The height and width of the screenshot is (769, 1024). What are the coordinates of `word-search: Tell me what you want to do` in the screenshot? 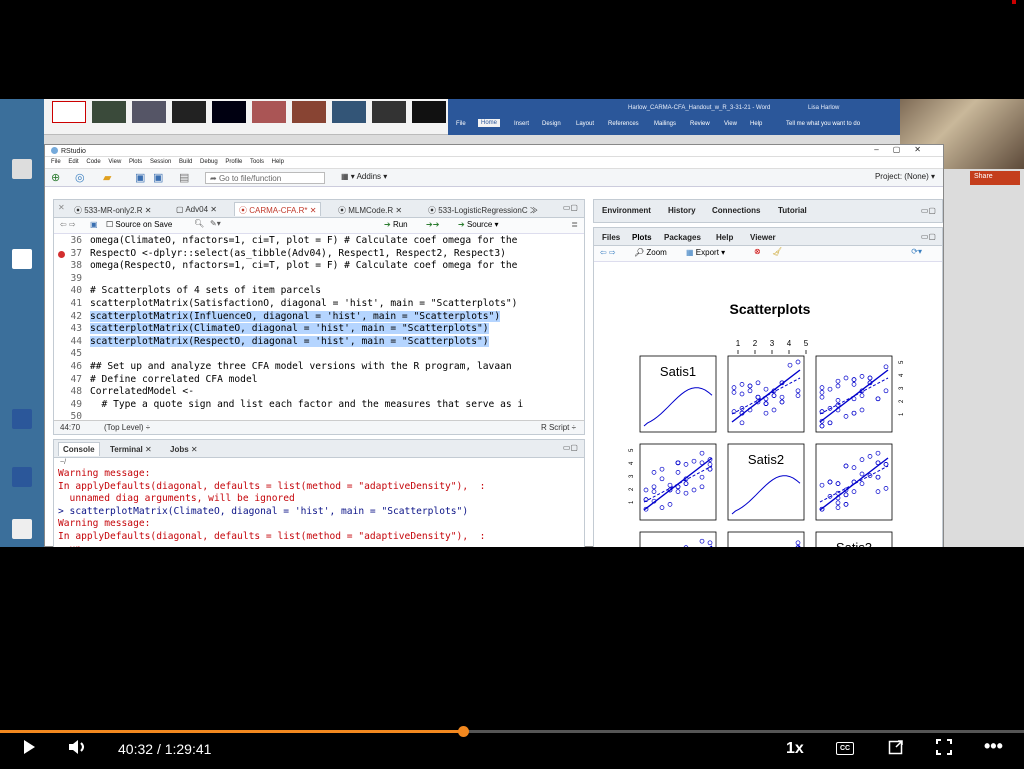 It's located at (823, 124).